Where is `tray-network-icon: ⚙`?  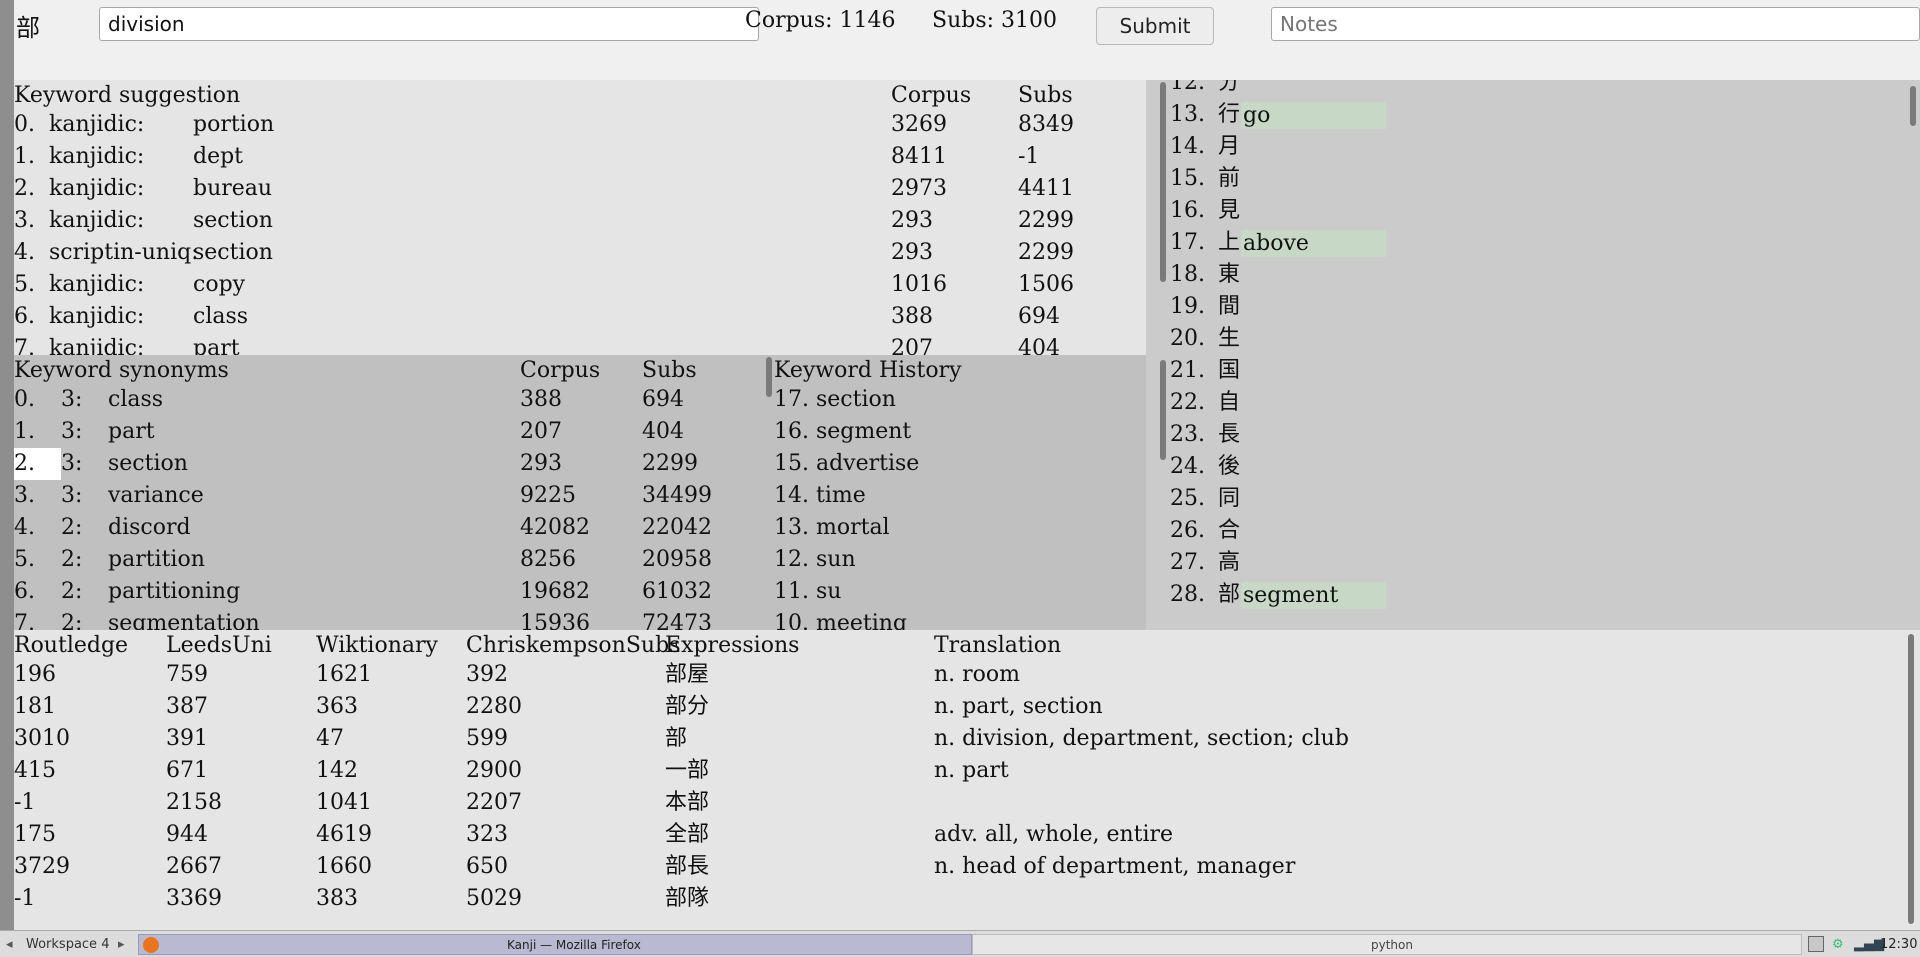 tray-network-icon: ⚙ is located at coordinates (1838, 944).